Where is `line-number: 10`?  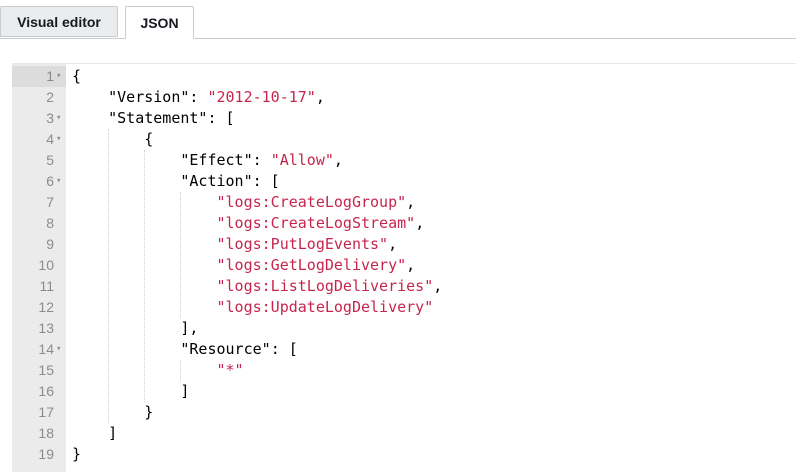
line-number: 10 is located at coordinates (46, 265).